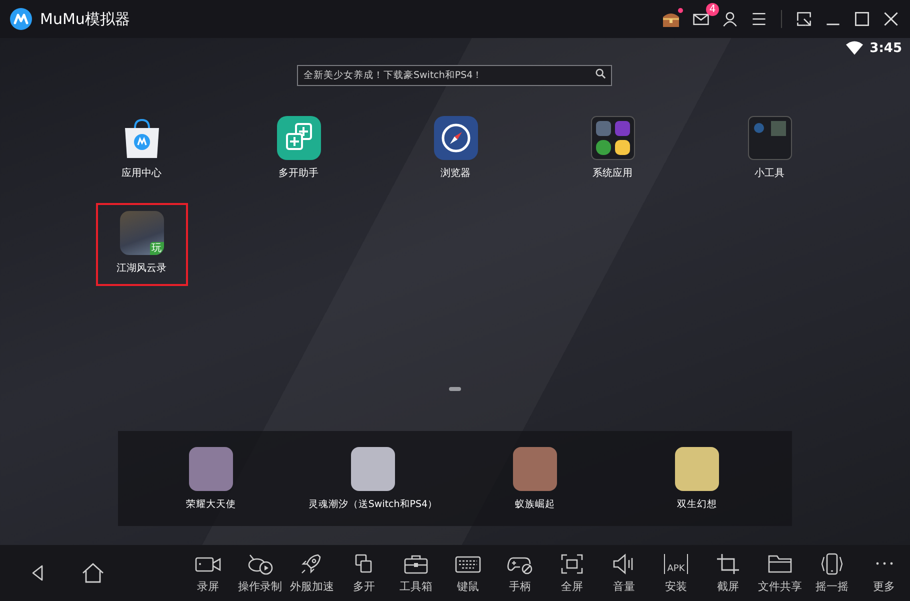 This screenshot has height=601, width=910. I want to click on toolbar-button: 手柄, so click(520, 573).